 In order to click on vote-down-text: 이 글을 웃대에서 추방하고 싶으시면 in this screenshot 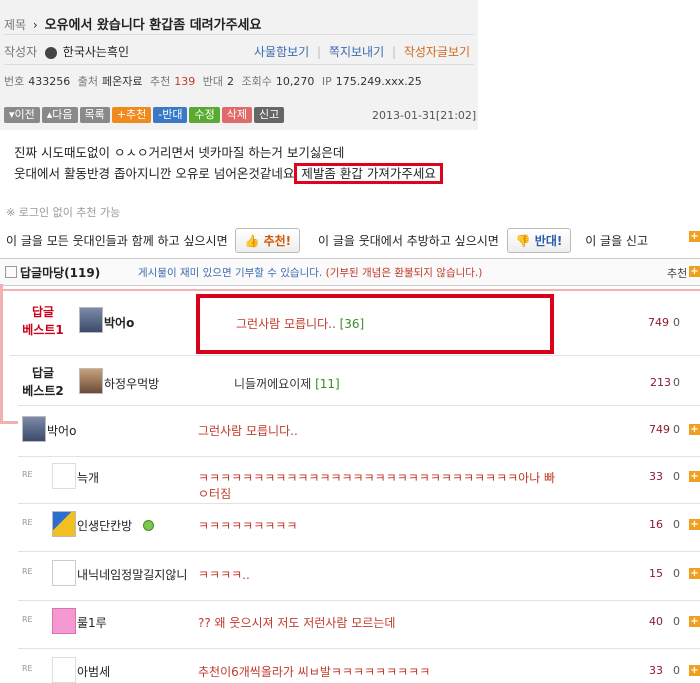, I will do `click(408, 241)`.